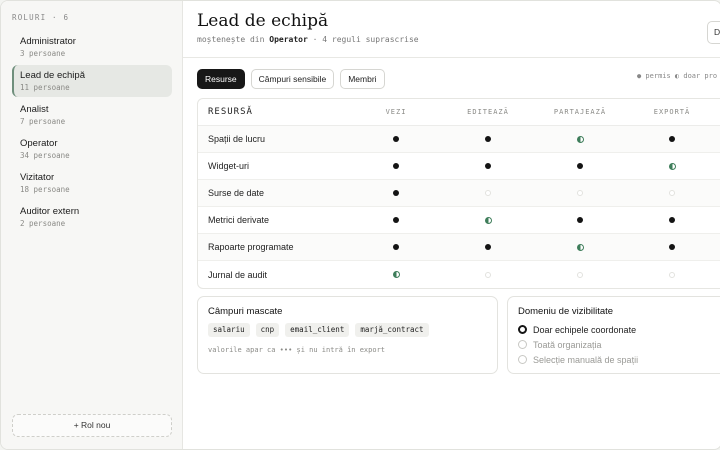  What do you see at coordinates (586, 359) in the screenshot?
I see `scope-option-label: Selecție manuală de spații` at bounding box center [586, 359].